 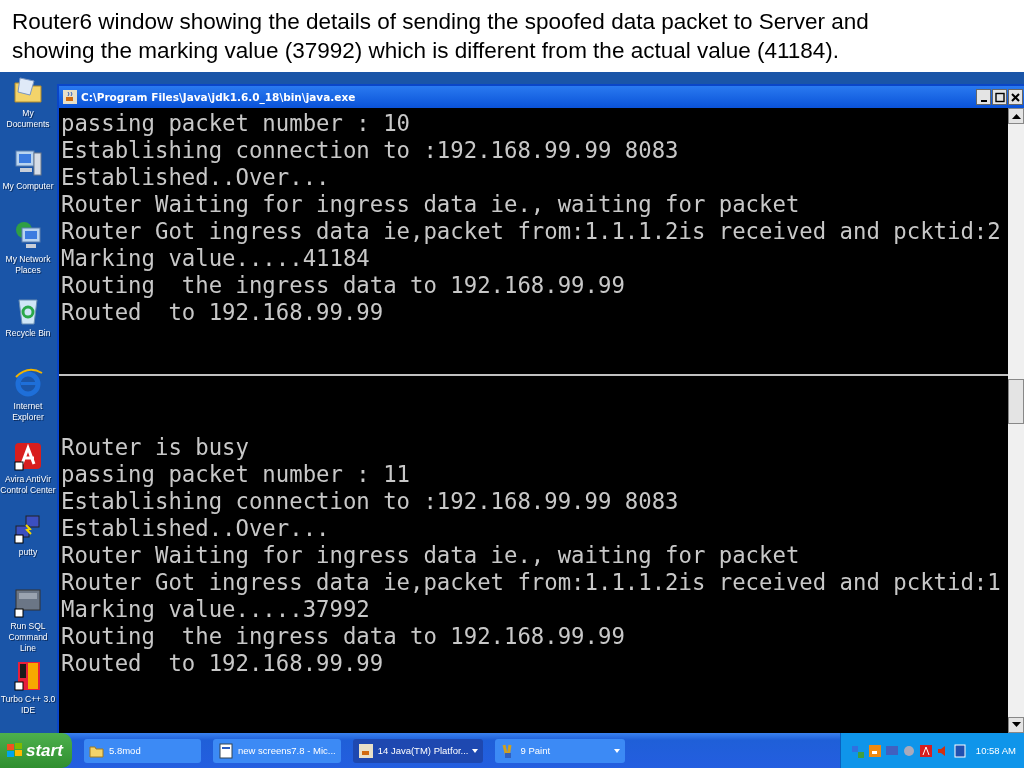 I want to click on close-icon, so click(x=1015, y=97).